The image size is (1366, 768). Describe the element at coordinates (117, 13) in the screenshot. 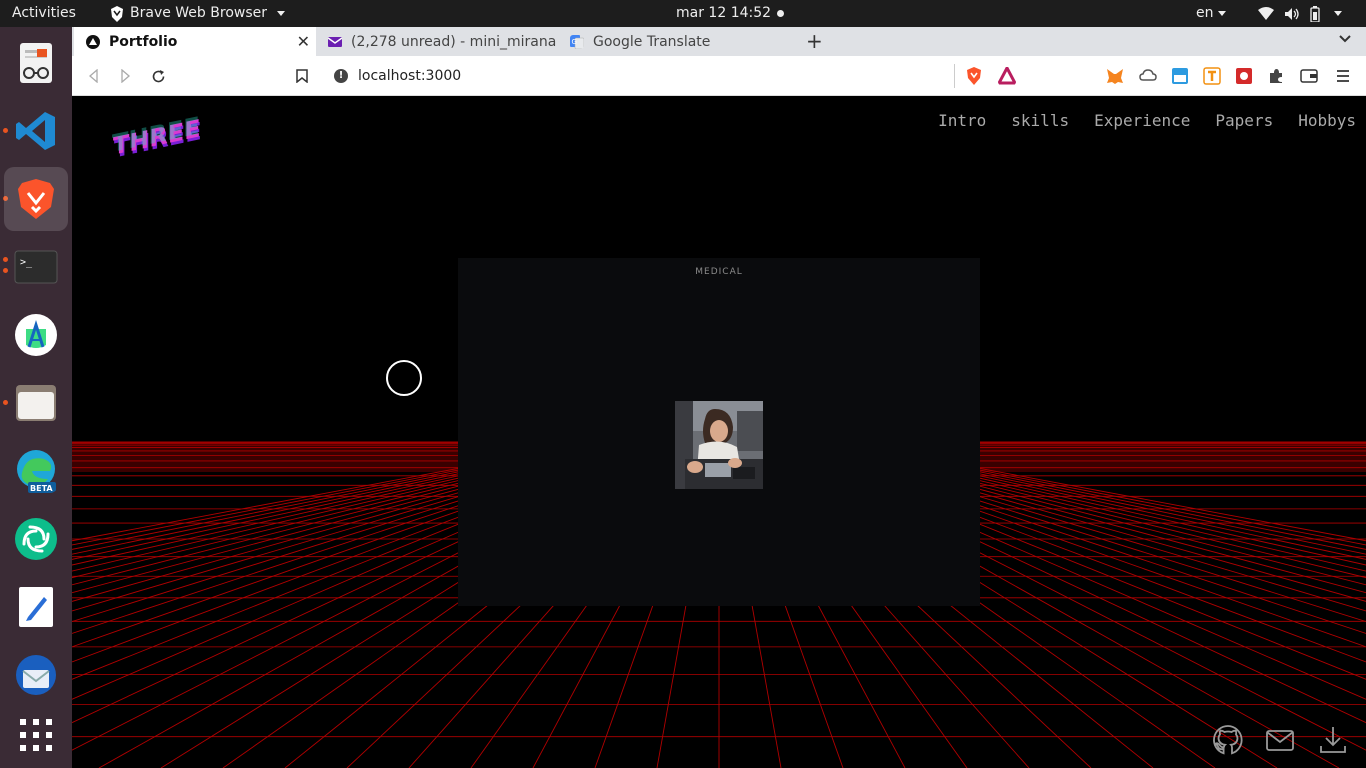

I see `brave-lion-icon` at that location.